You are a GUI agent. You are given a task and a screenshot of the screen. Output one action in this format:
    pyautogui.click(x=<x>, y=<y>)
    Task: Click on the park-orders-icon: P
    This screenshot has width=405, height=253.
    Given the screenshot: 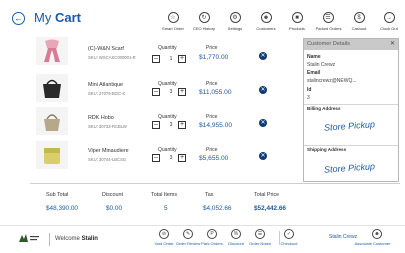 What is the action you would take?
    pyautogui.click(x=212, y=234)
    